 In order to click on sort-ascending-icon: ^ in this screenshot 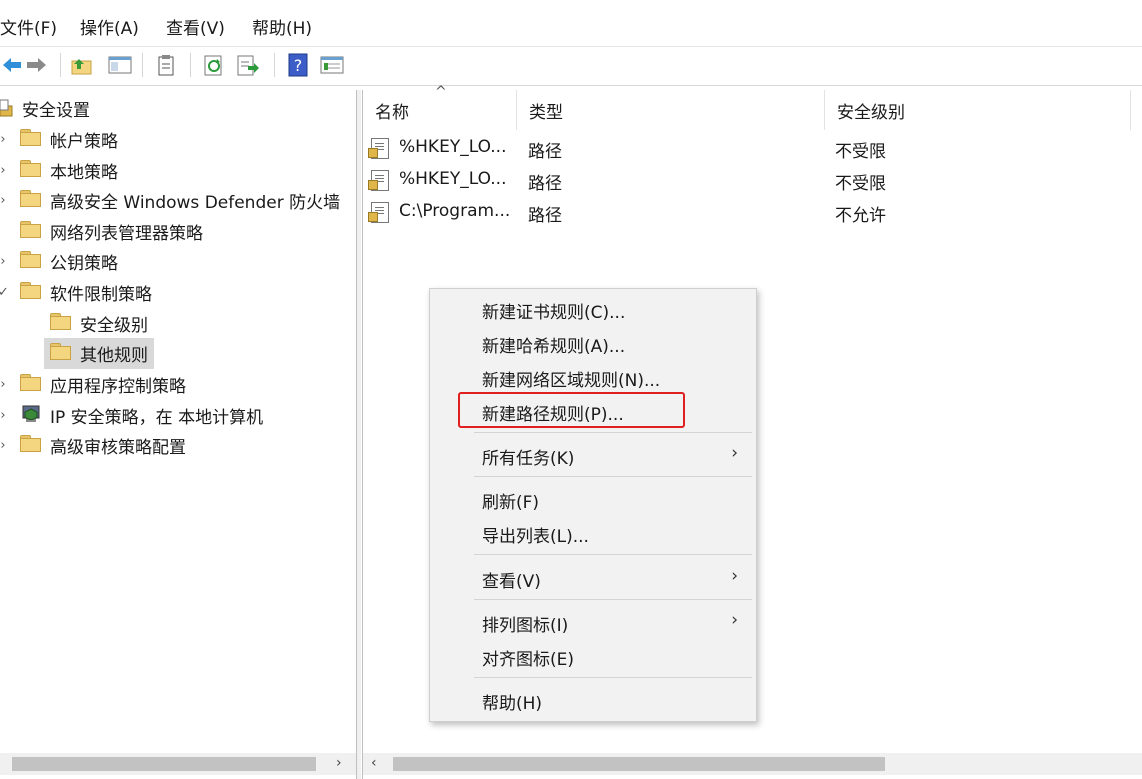, I will do `click(441, 92)`.